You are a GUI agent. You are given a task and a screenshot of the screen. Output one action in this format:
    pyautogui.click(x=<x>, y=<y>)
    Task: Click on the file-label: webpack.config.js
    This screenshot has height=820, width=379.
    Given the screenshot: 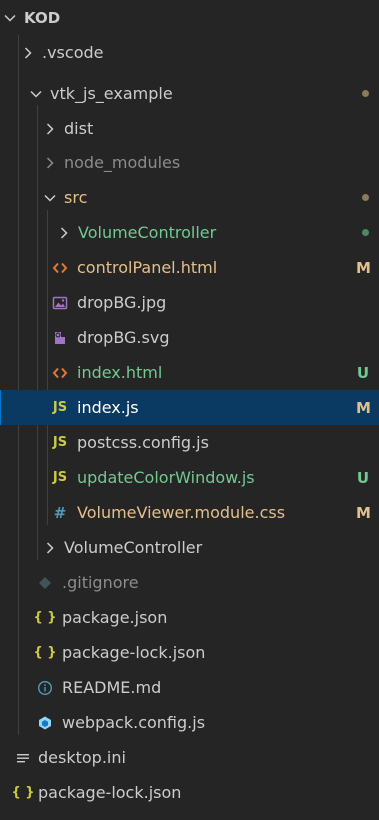 What is the action you would take?
    pyautogui.click(x=134, y=722)
    